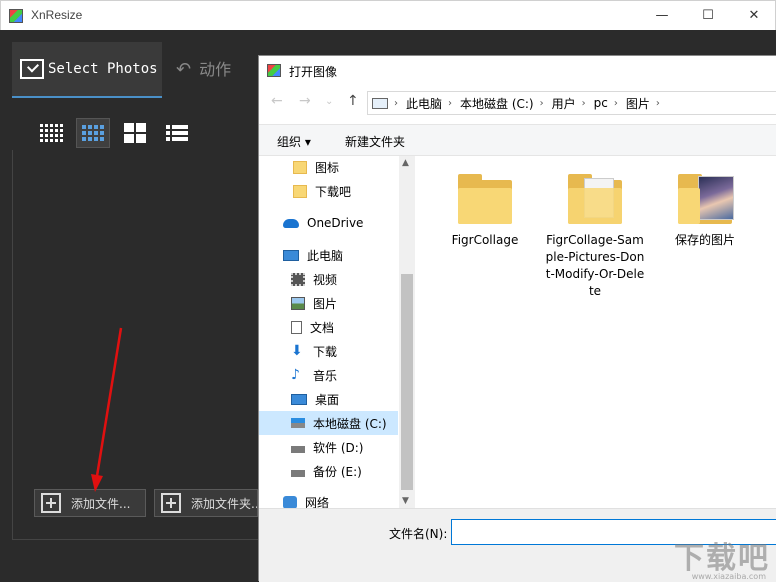 This screenshot has height=582, width=776. I want to click on forward-arrow-icon: →, so click(305, 101).